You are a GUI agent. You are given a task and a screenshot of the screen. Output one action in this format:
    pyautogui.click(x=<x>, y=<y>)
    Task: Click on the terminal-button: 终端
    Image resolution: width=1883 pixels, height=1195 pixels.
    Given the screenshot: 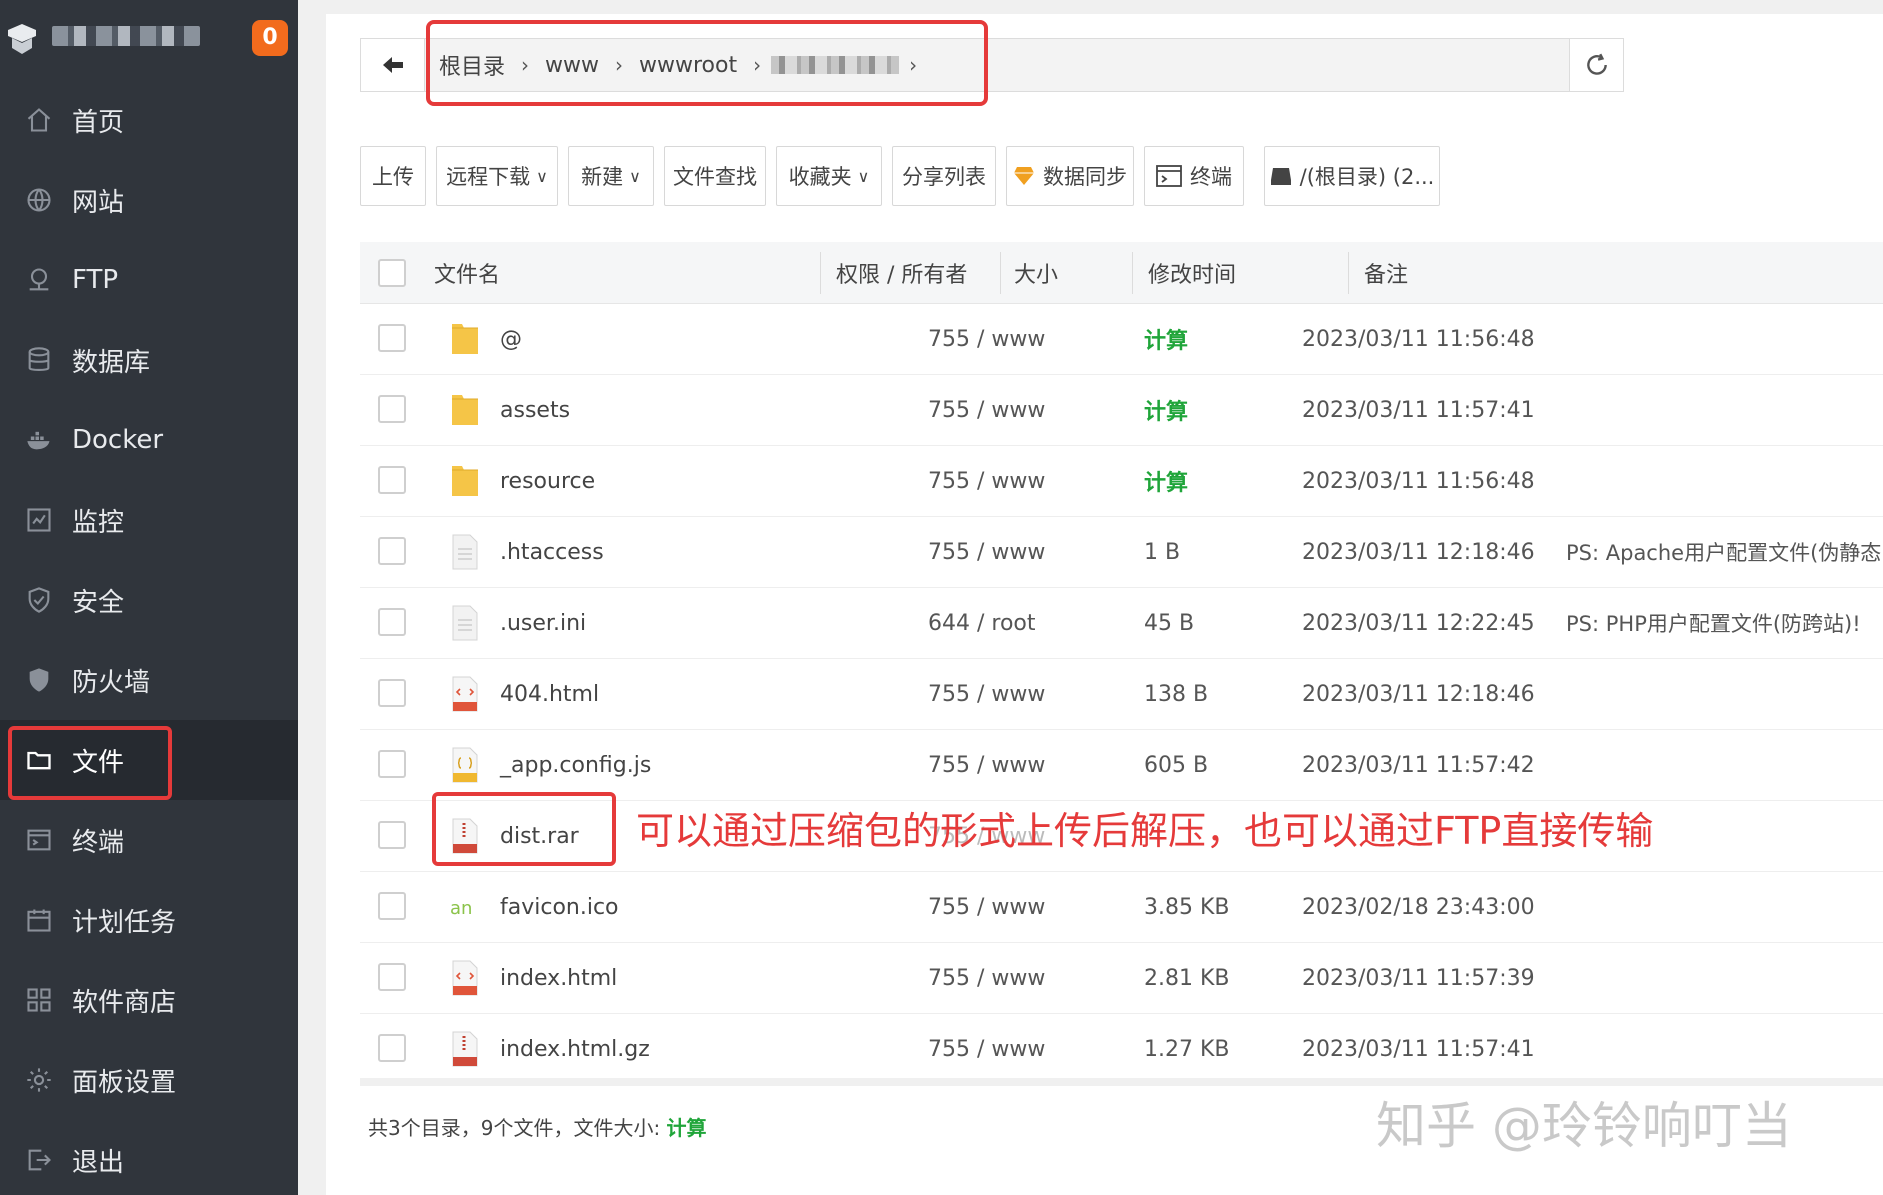 What is the action you would take?
    pyautogui.click(x=1194, y=176)
    